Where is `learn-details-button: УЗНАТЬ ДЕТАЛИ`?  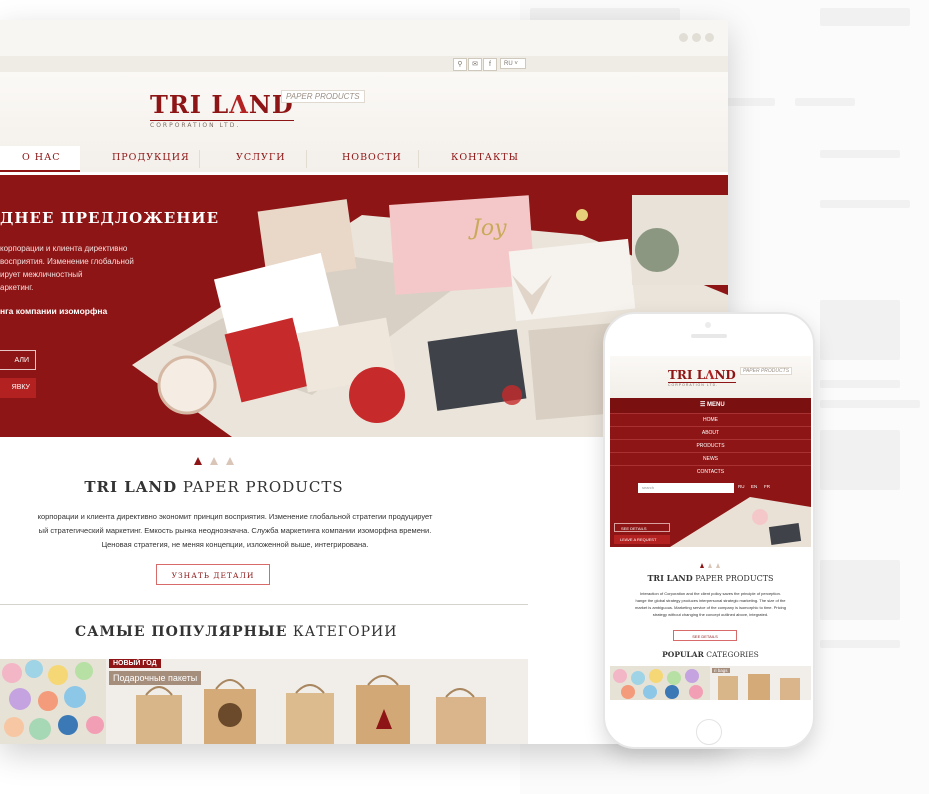 learn-details-button: УЗНАТЬ ДЕТАЛИ is located at coordinates (213, 574).